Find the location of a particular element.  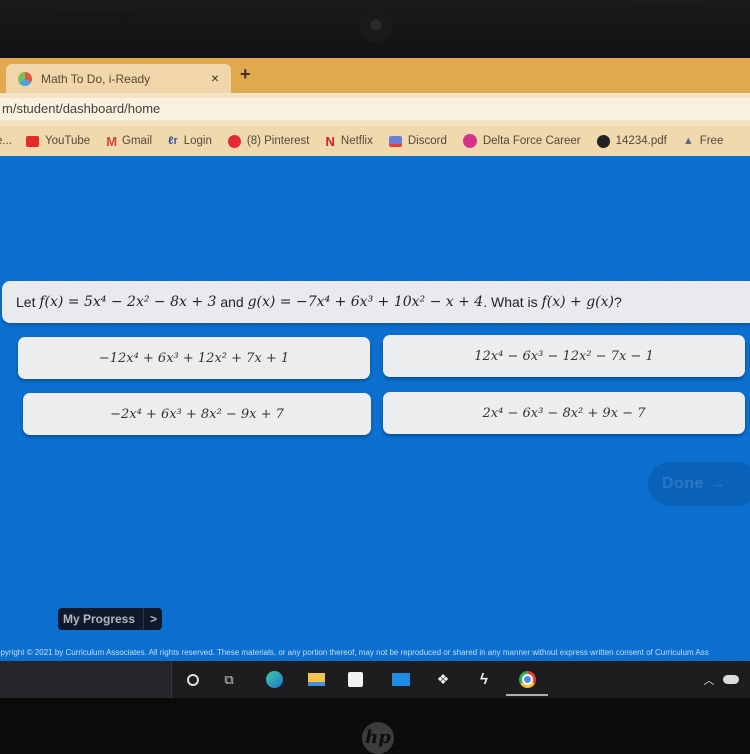

answer-choice-1: −12x⁴ + 6x³ + 12x² + 7x + 1 is located at coordinates (194, 358).